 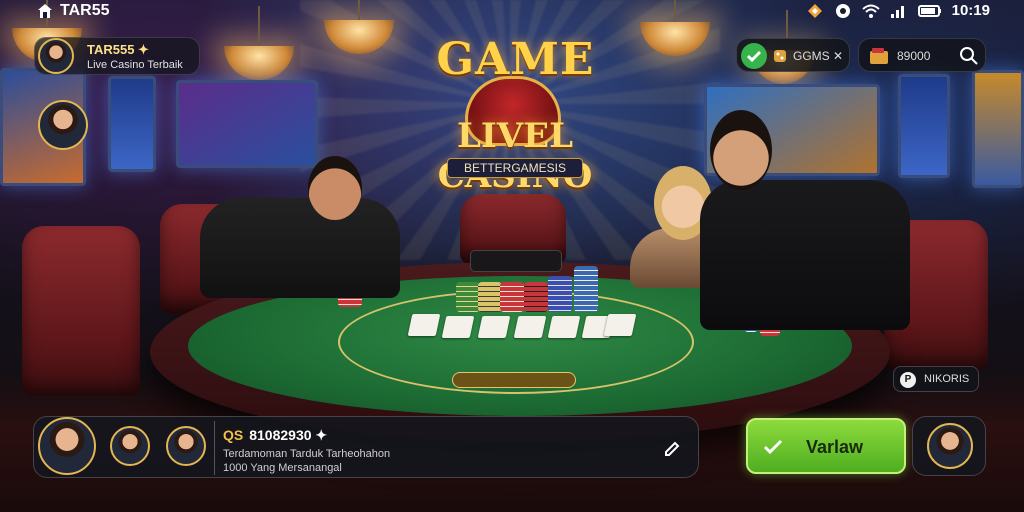 I want to click on dice-icon, so click(x=780, y=56).